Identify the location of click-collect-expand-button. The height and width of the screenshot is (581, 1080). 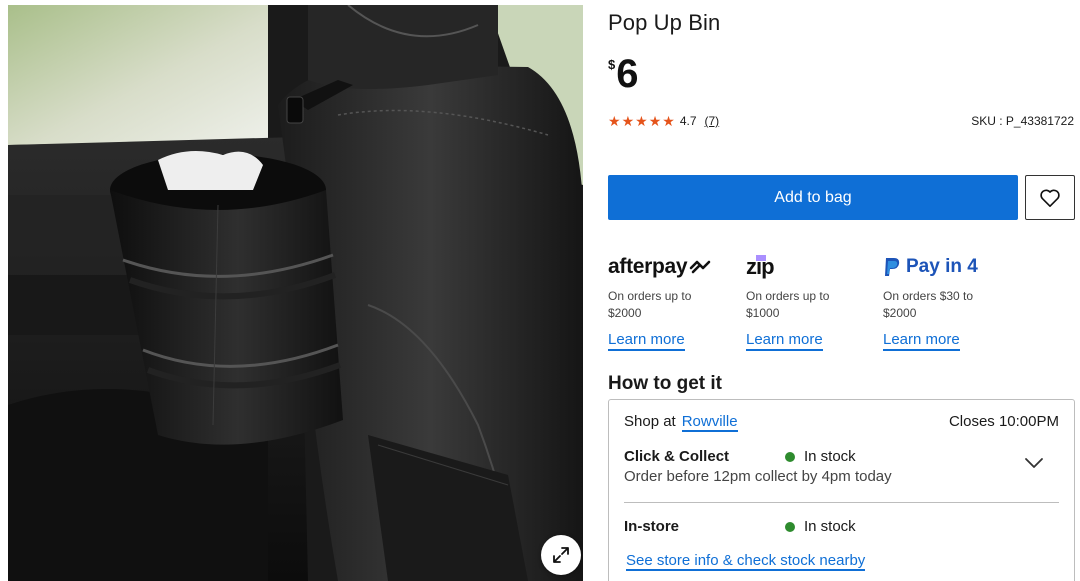
(1034, 465).